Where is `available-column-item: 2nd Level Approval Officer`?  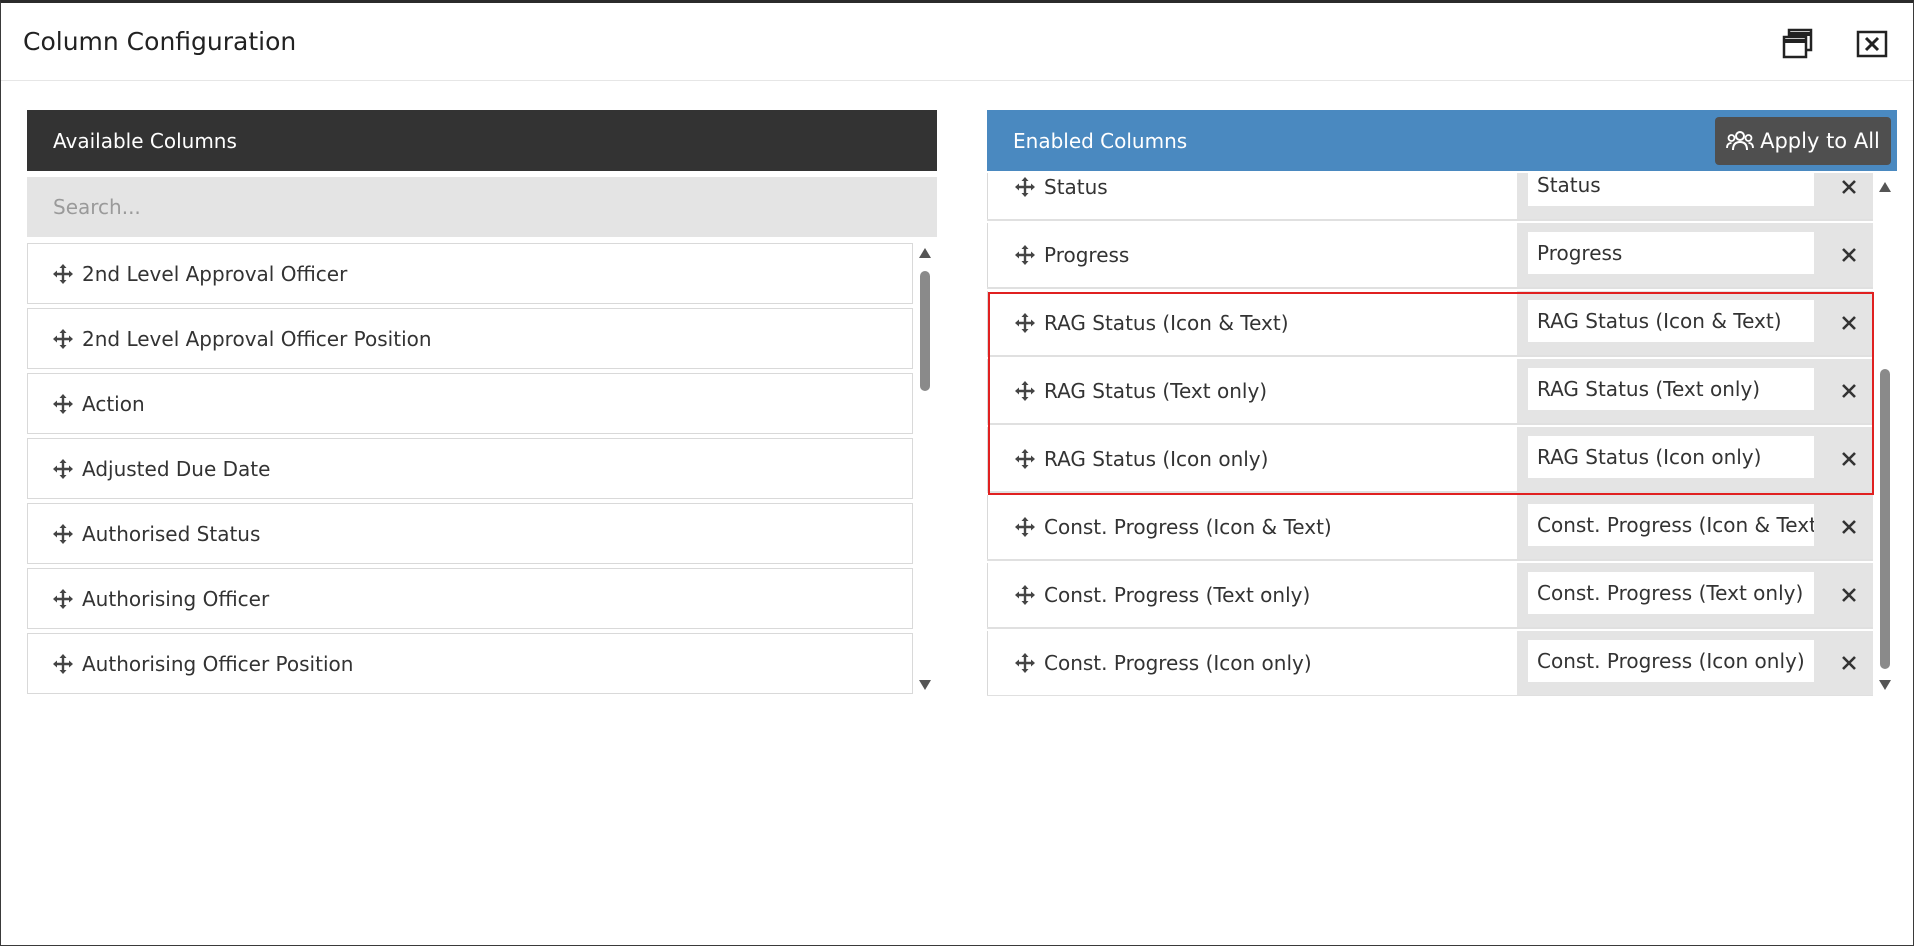 available-column-item: 2nd Level Approval Officer is located at coordinates (470, 273).